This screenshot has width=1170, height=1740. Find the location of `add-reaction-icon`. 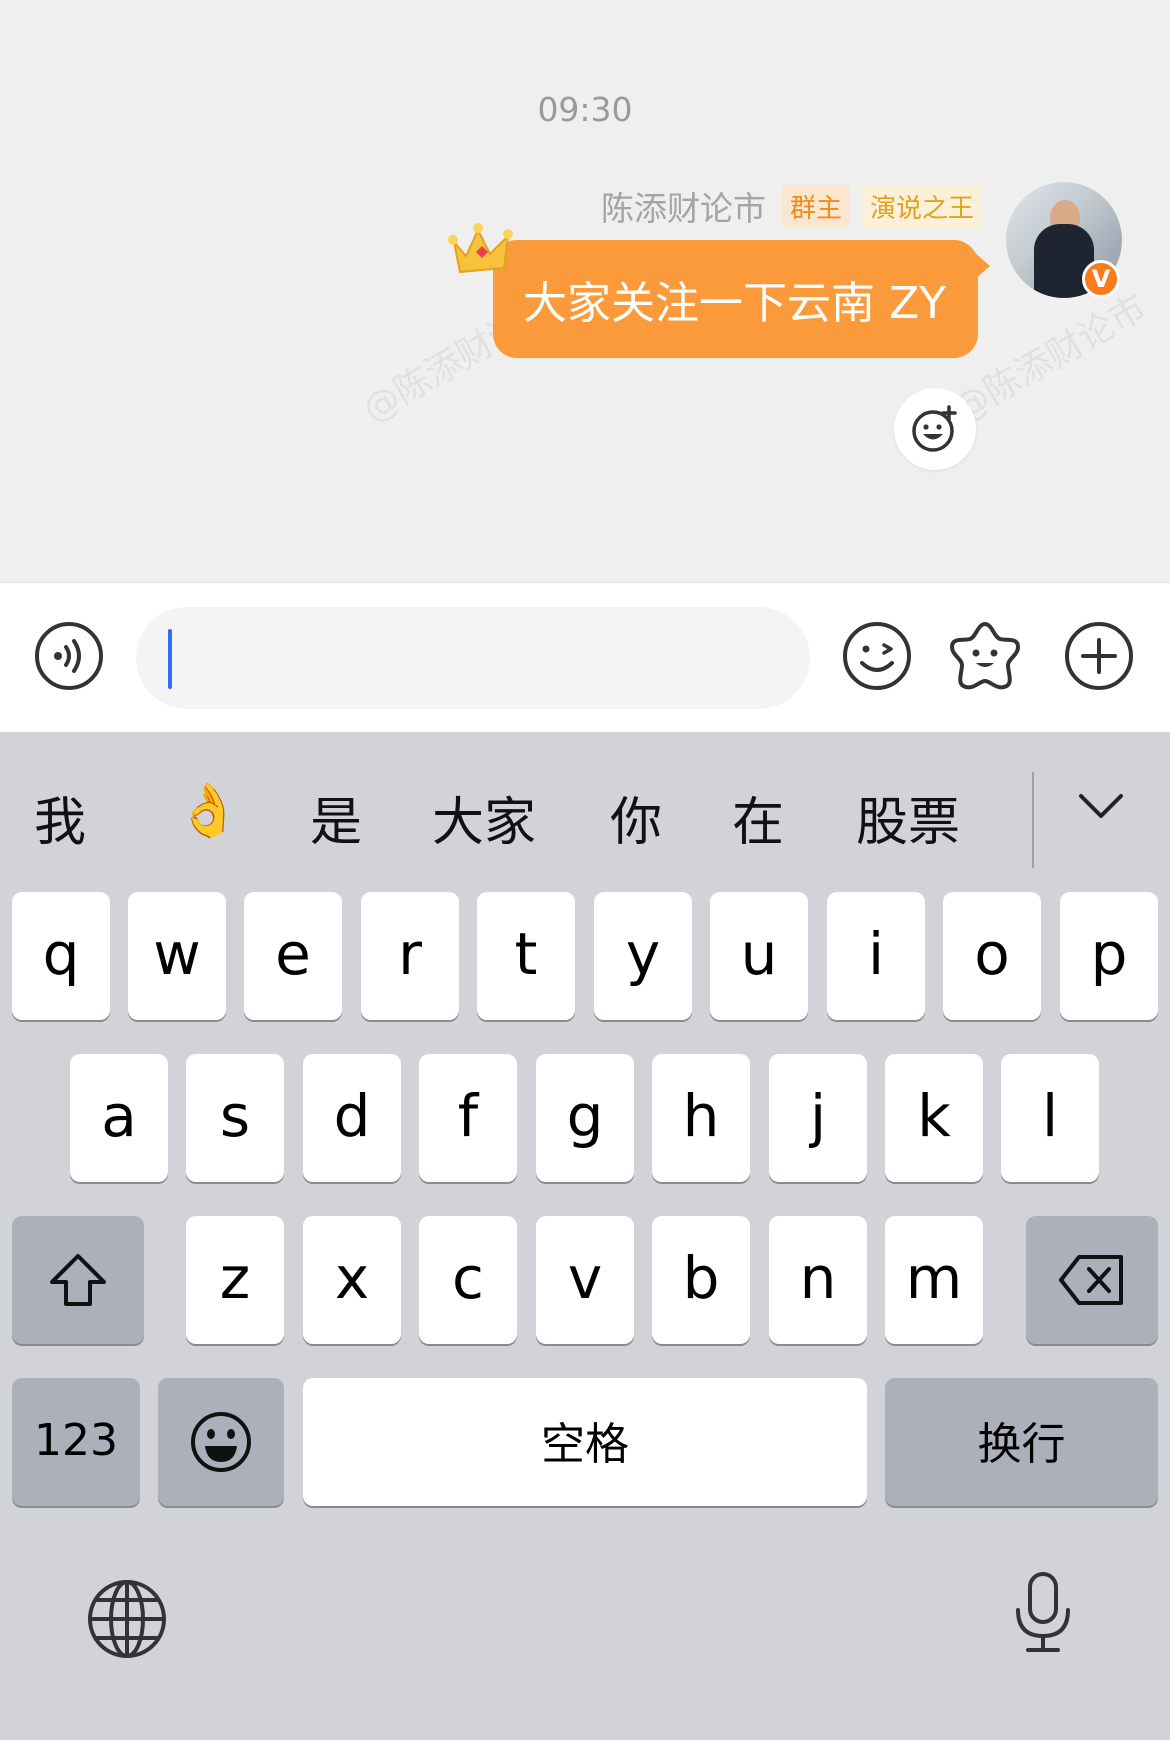

add-reaction-icon is located at coordinates (934, 428).